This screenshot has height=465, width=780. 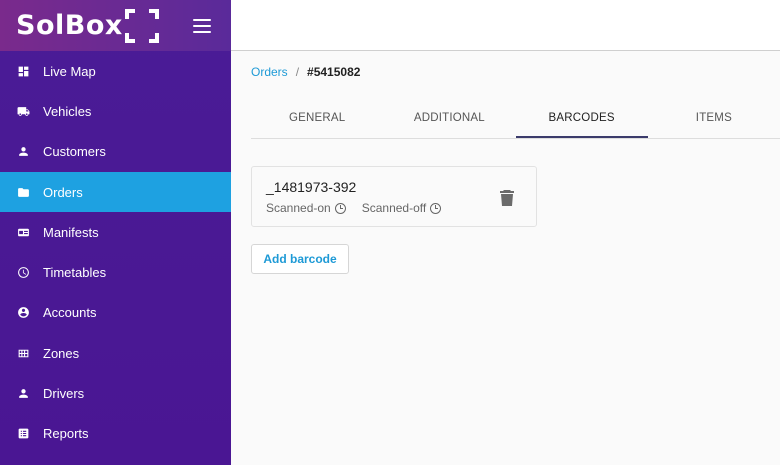 What do you see at coordinates (115, 393) in the screenshot?
I see `sidebar-item-drivers: Drivers` at bounding box center [115, 393].